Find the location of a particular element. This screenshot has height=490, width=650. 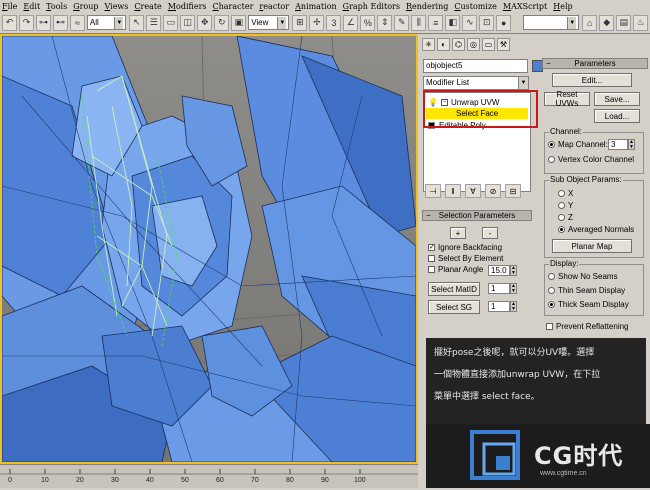

menu-group: Group is located at coordinates (85, 6).